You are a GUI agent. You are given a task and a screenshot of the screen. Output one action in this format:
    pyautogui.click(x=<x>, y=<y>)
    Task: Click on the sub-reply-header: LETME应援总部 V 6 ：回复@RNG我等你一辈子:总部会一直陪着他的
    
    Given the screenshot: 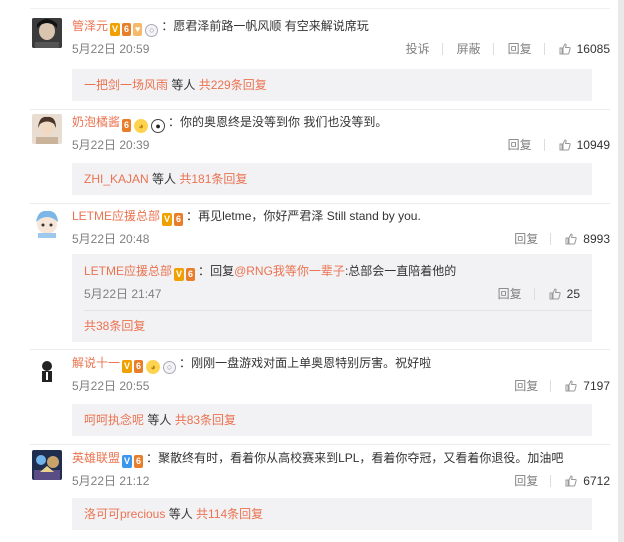 What is the action you would take?
    pyautogui.click(x=270, y=272)
    